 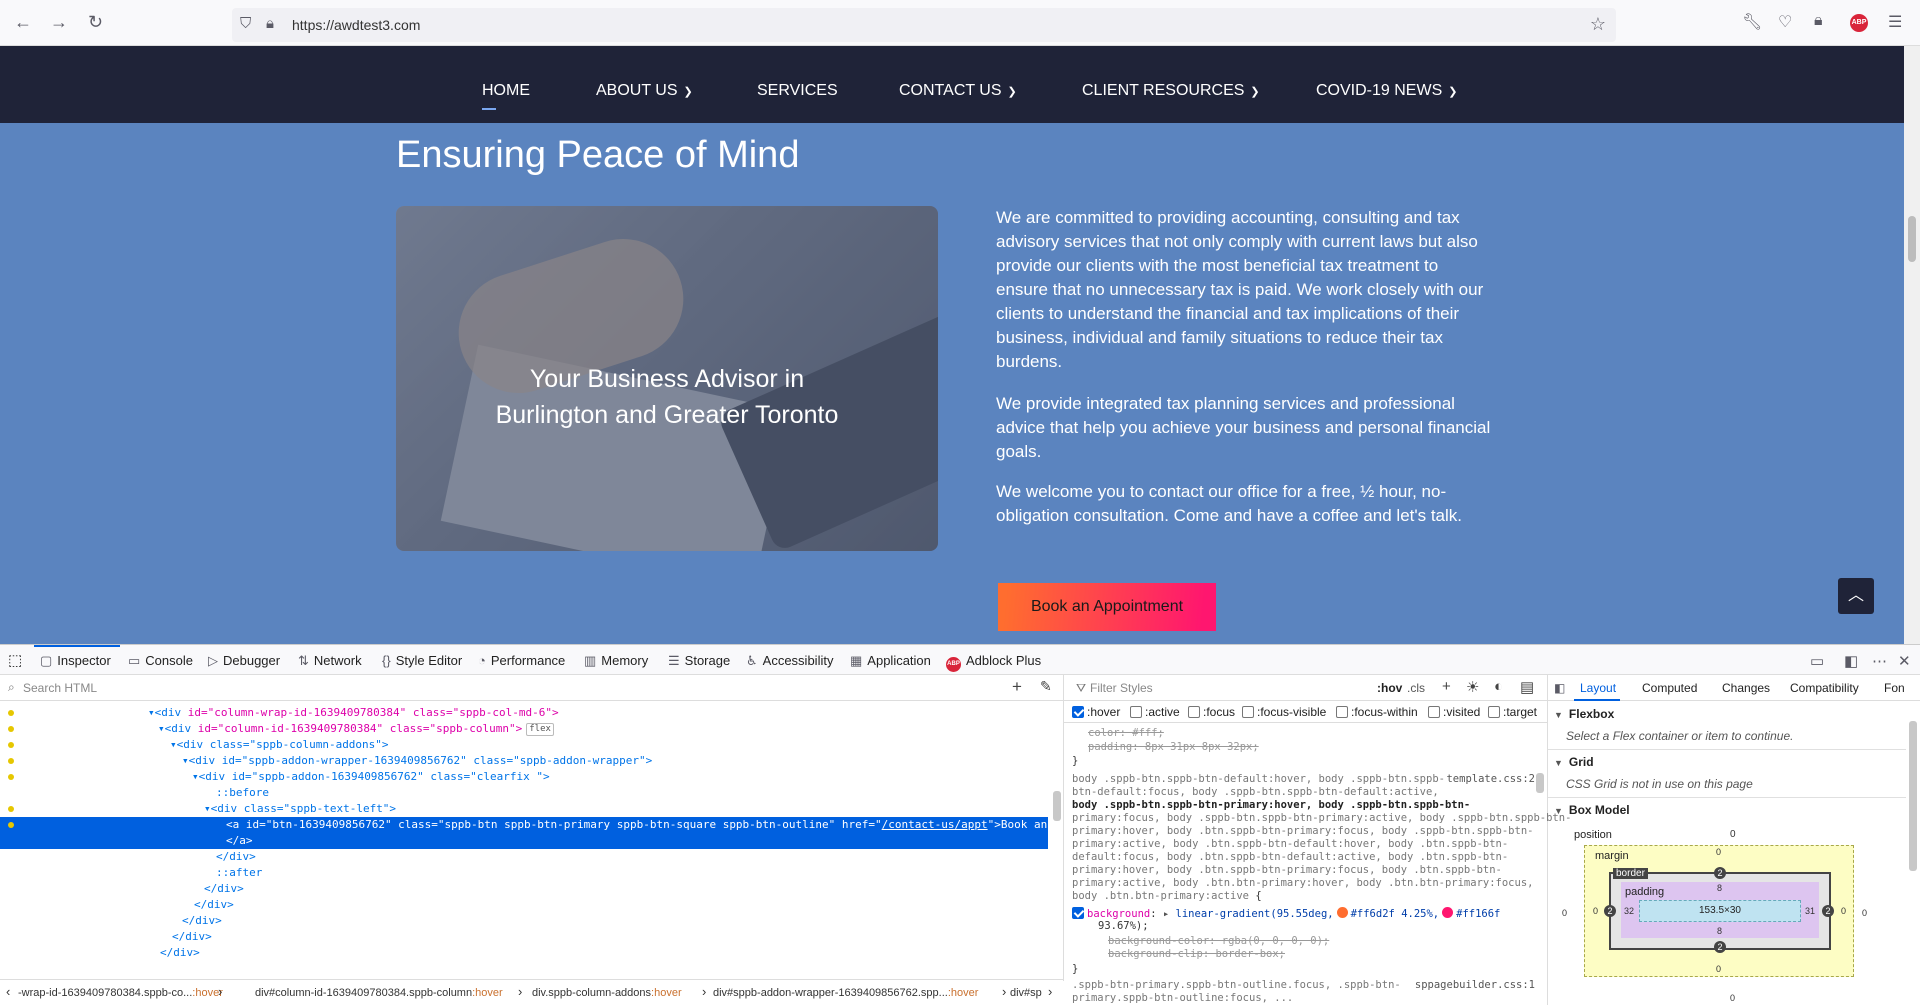 I want to click on breadcrumb-item: div#sp, so click(x=1026, y=993).